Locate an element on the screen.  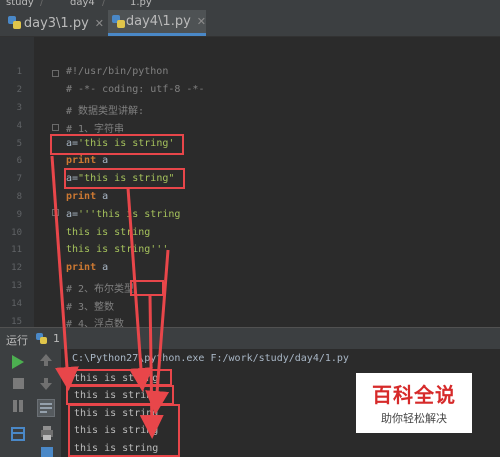
line-number: 11 is located at coordinates (16, 250).